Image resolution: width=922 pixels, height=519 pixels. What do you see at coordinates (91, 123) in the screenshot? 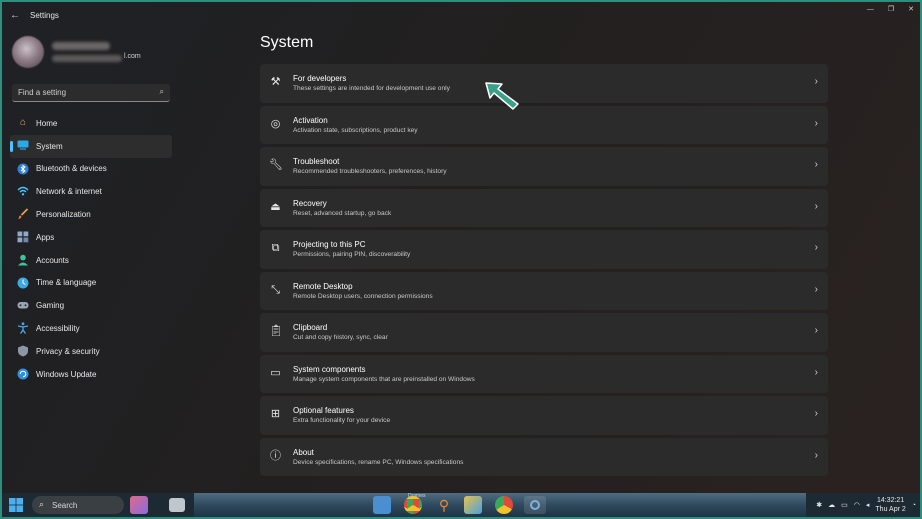
I see `sidebar-item-home: ⌂ Home` at bounding box center [91, 123].